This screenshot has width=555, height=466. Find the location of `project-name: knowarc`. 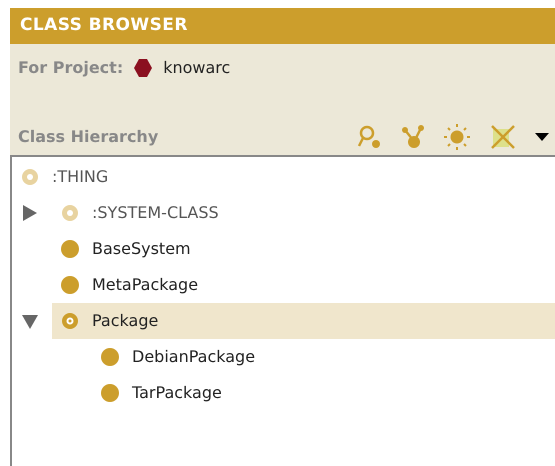

project-name: knowarc is located at coordinates (196, 68).